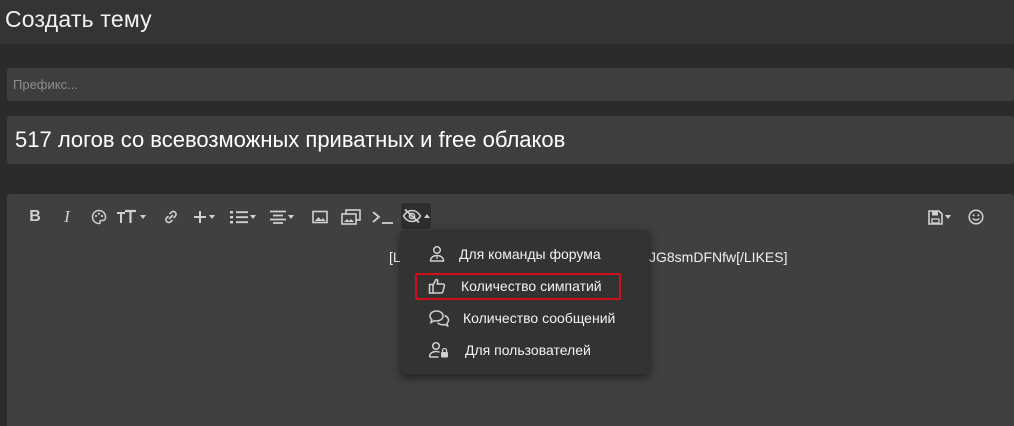 This screenshot has height=426, width=1014. I want to click on emoji-button, so click(976, 217).